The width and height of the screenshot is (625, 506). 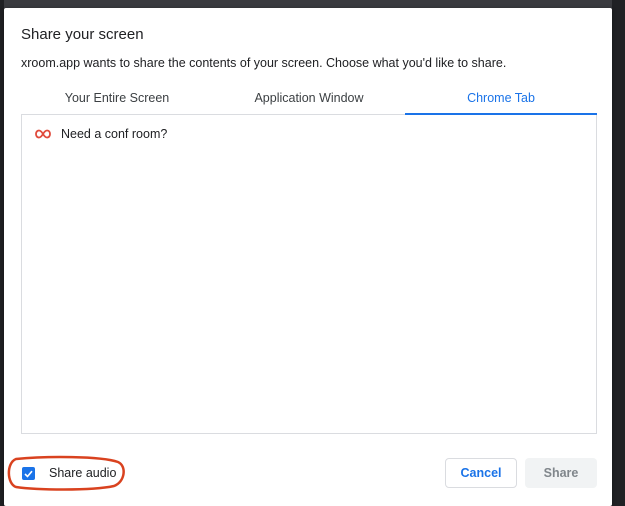 I want to click on share-audio-checkbox, so click(x=28, y=473).